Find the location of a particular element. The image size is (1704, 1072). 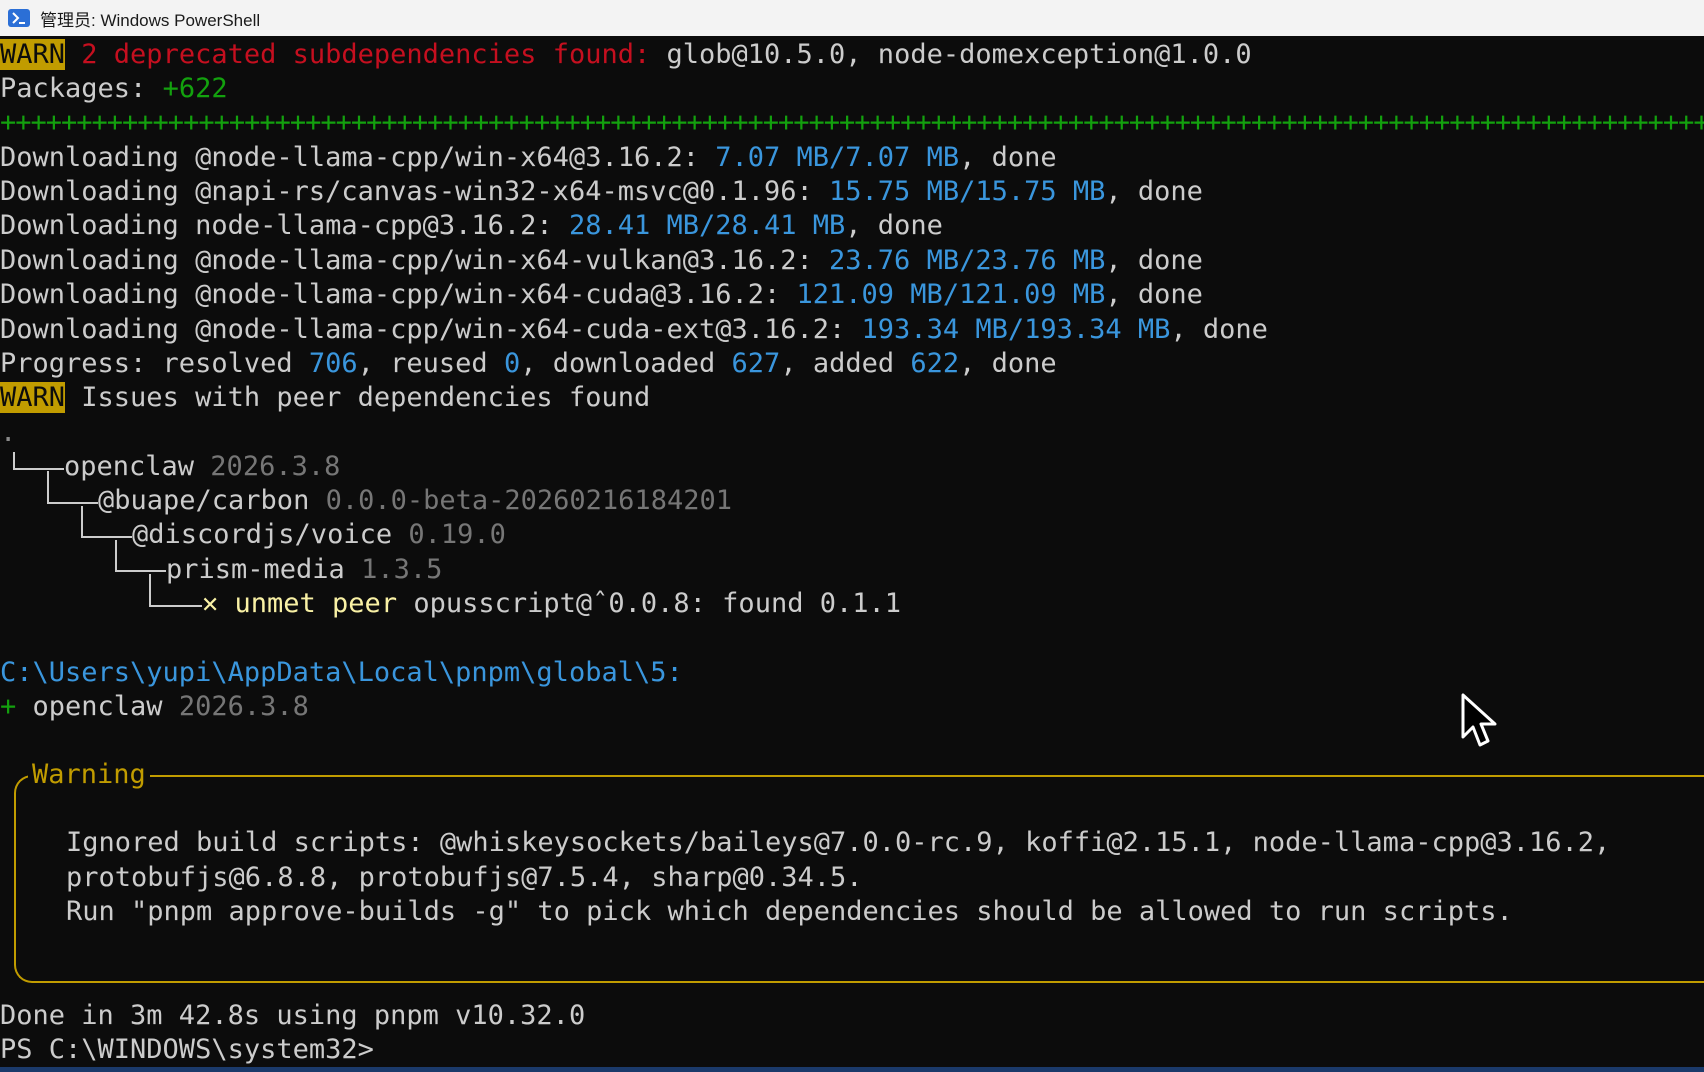

taskbar-edge is located at coordinates (852, 1069).